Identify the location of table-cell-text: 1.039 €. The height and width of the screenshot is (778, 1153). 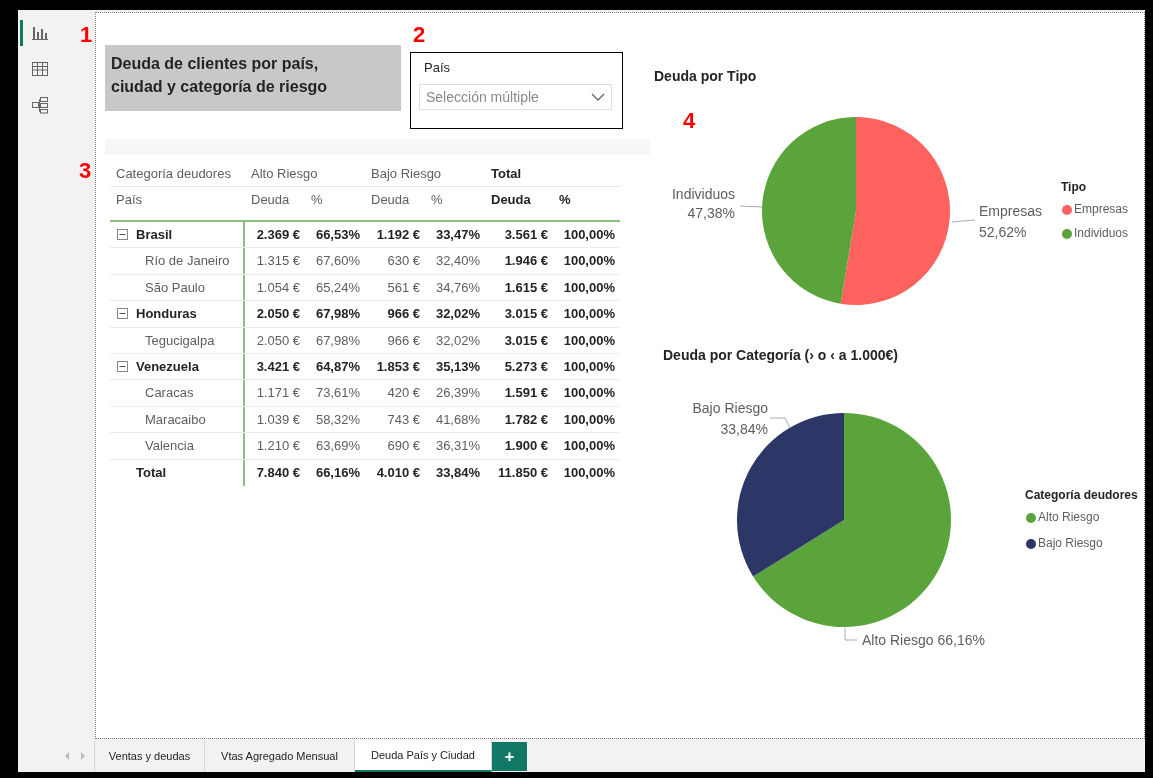
(278, 419).